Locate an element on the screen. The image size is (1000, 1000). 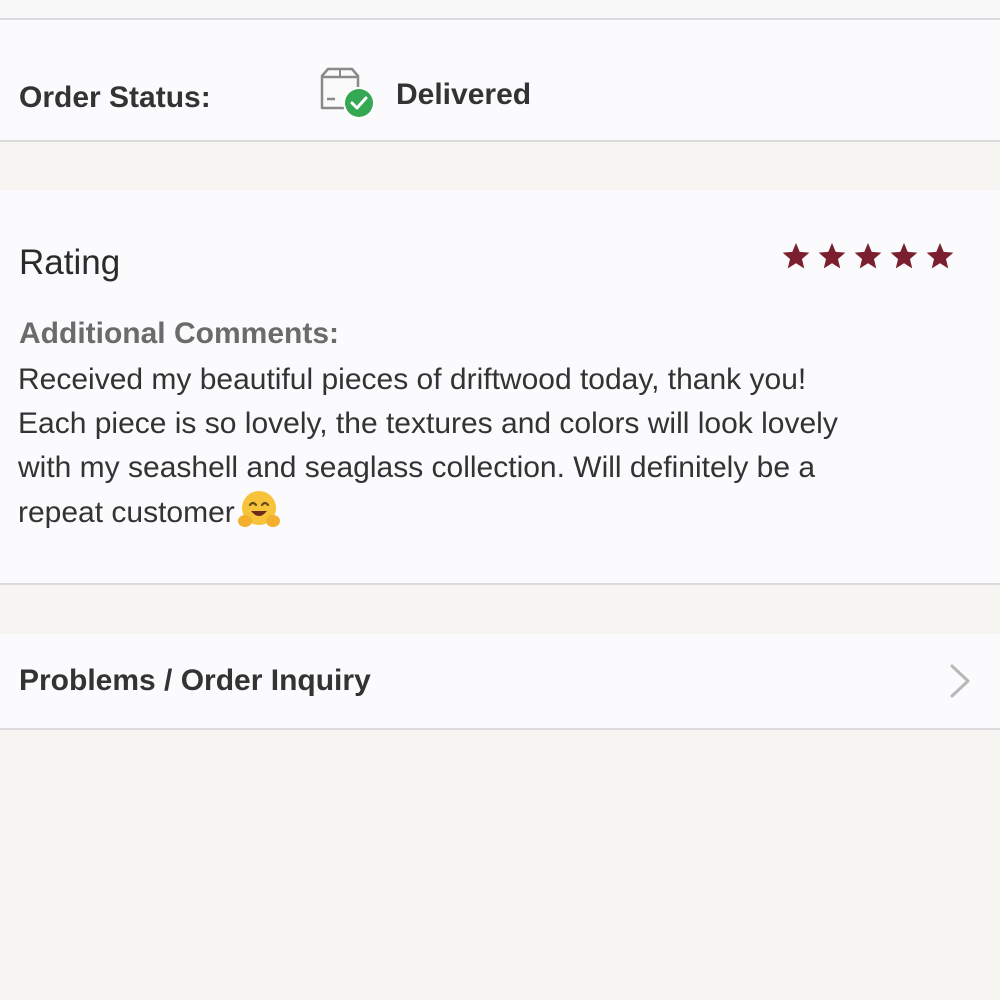
order-status-value: Delivered is located at coordinates (464, 94).